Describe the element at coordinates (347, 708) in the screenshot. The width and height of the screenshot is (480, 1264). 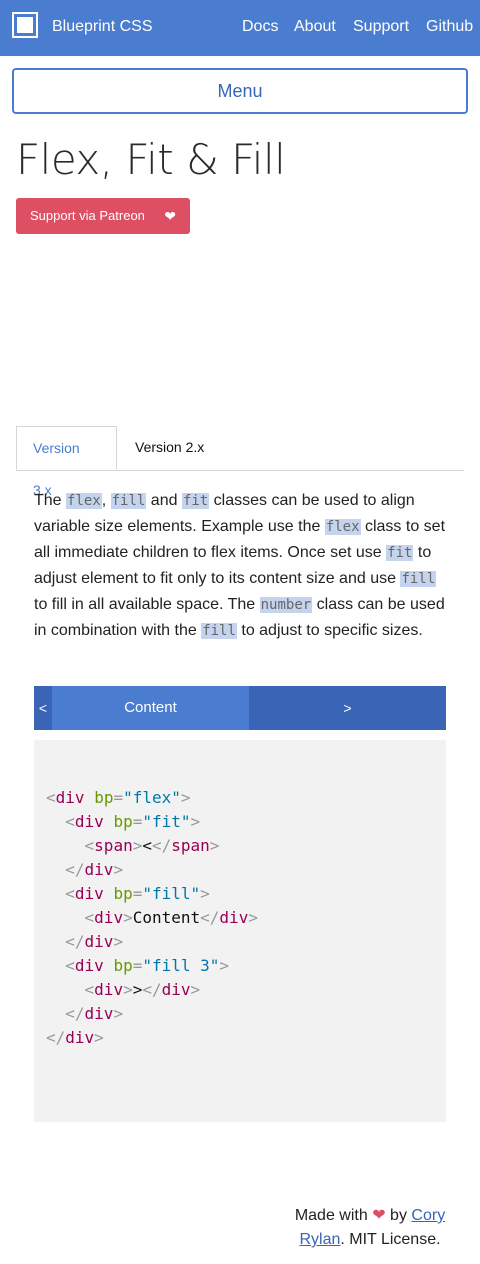
I see `demo-fill-3-cell: >` at that location.